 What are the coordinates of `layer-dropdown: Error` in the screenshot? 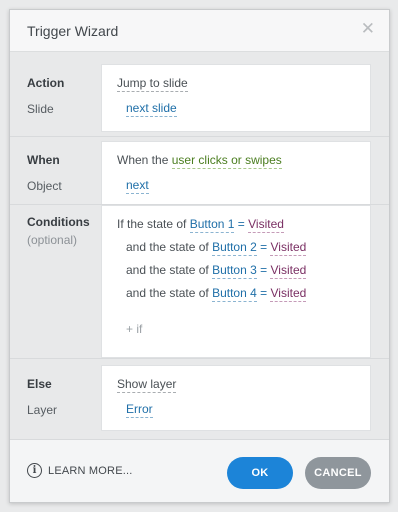 It's located at (139, 410).